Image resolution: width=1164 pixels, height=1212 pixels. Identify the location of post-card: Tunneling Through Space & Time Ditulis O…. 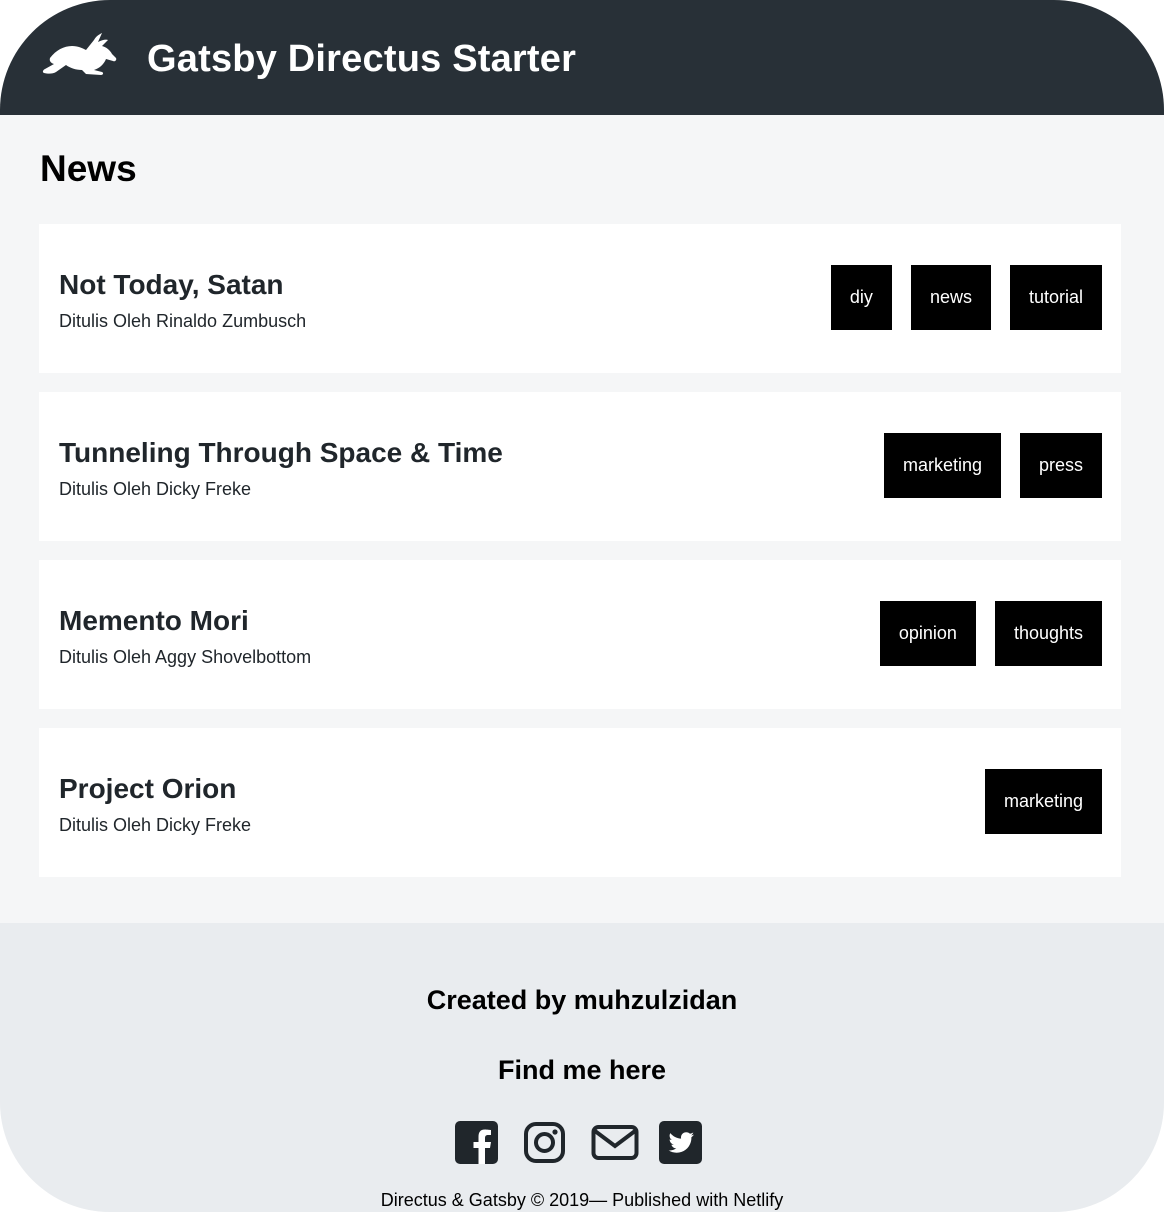
(580, 466).